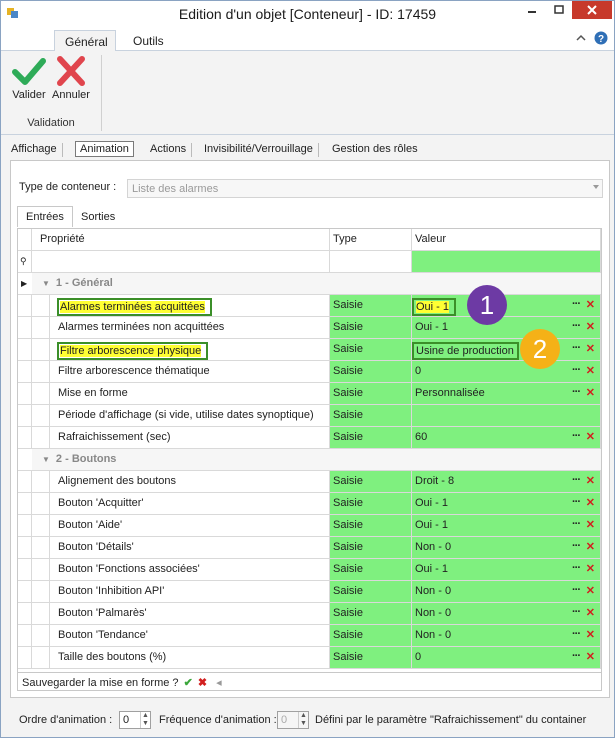  I want to click on value-cell: Droit - 8 ··· ✕, so click(506, 482).